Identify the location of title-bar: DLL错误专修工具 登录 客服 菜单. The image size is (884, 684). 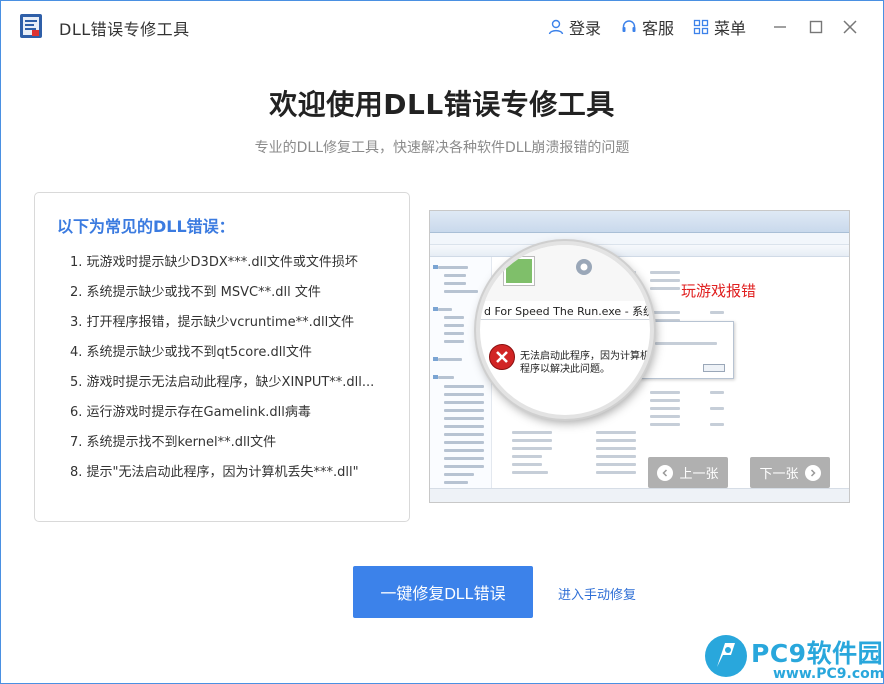
(442, 26).